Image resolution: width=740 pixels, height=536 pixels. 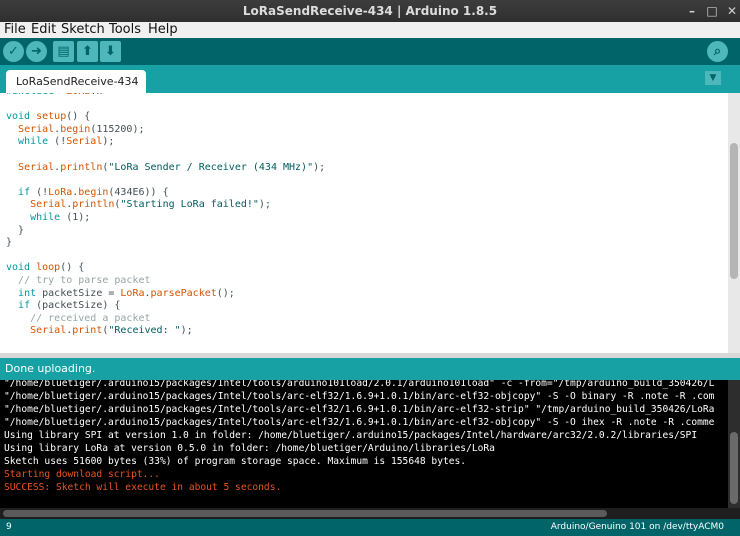 What do you see at coordinates (36, 51) in the screenshot?
I see `arrow-right-icon: ➜` at bounding box center [36, 51].